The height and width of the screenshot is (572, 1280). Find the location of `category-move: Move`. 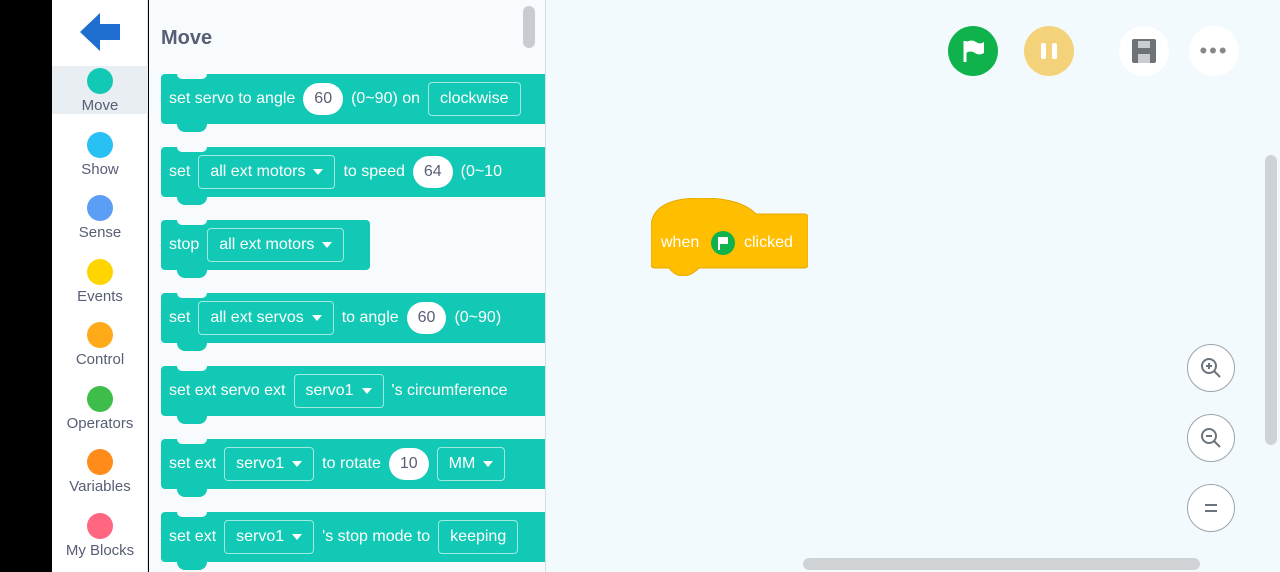

category-move: Move is located at coordinates (100, 90).